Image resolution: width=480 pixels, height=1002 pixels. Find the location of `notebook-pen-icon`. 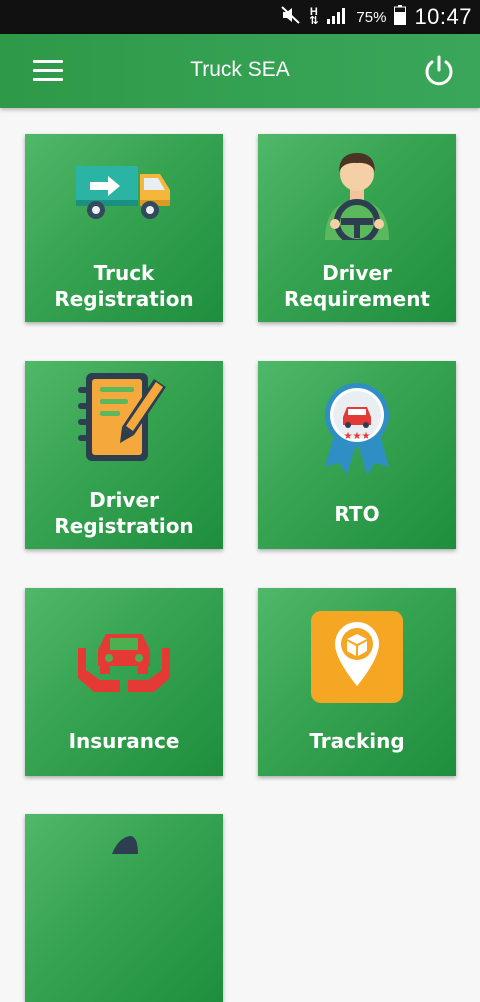

notebook-pen-icon is located at coordinates (124, 417).